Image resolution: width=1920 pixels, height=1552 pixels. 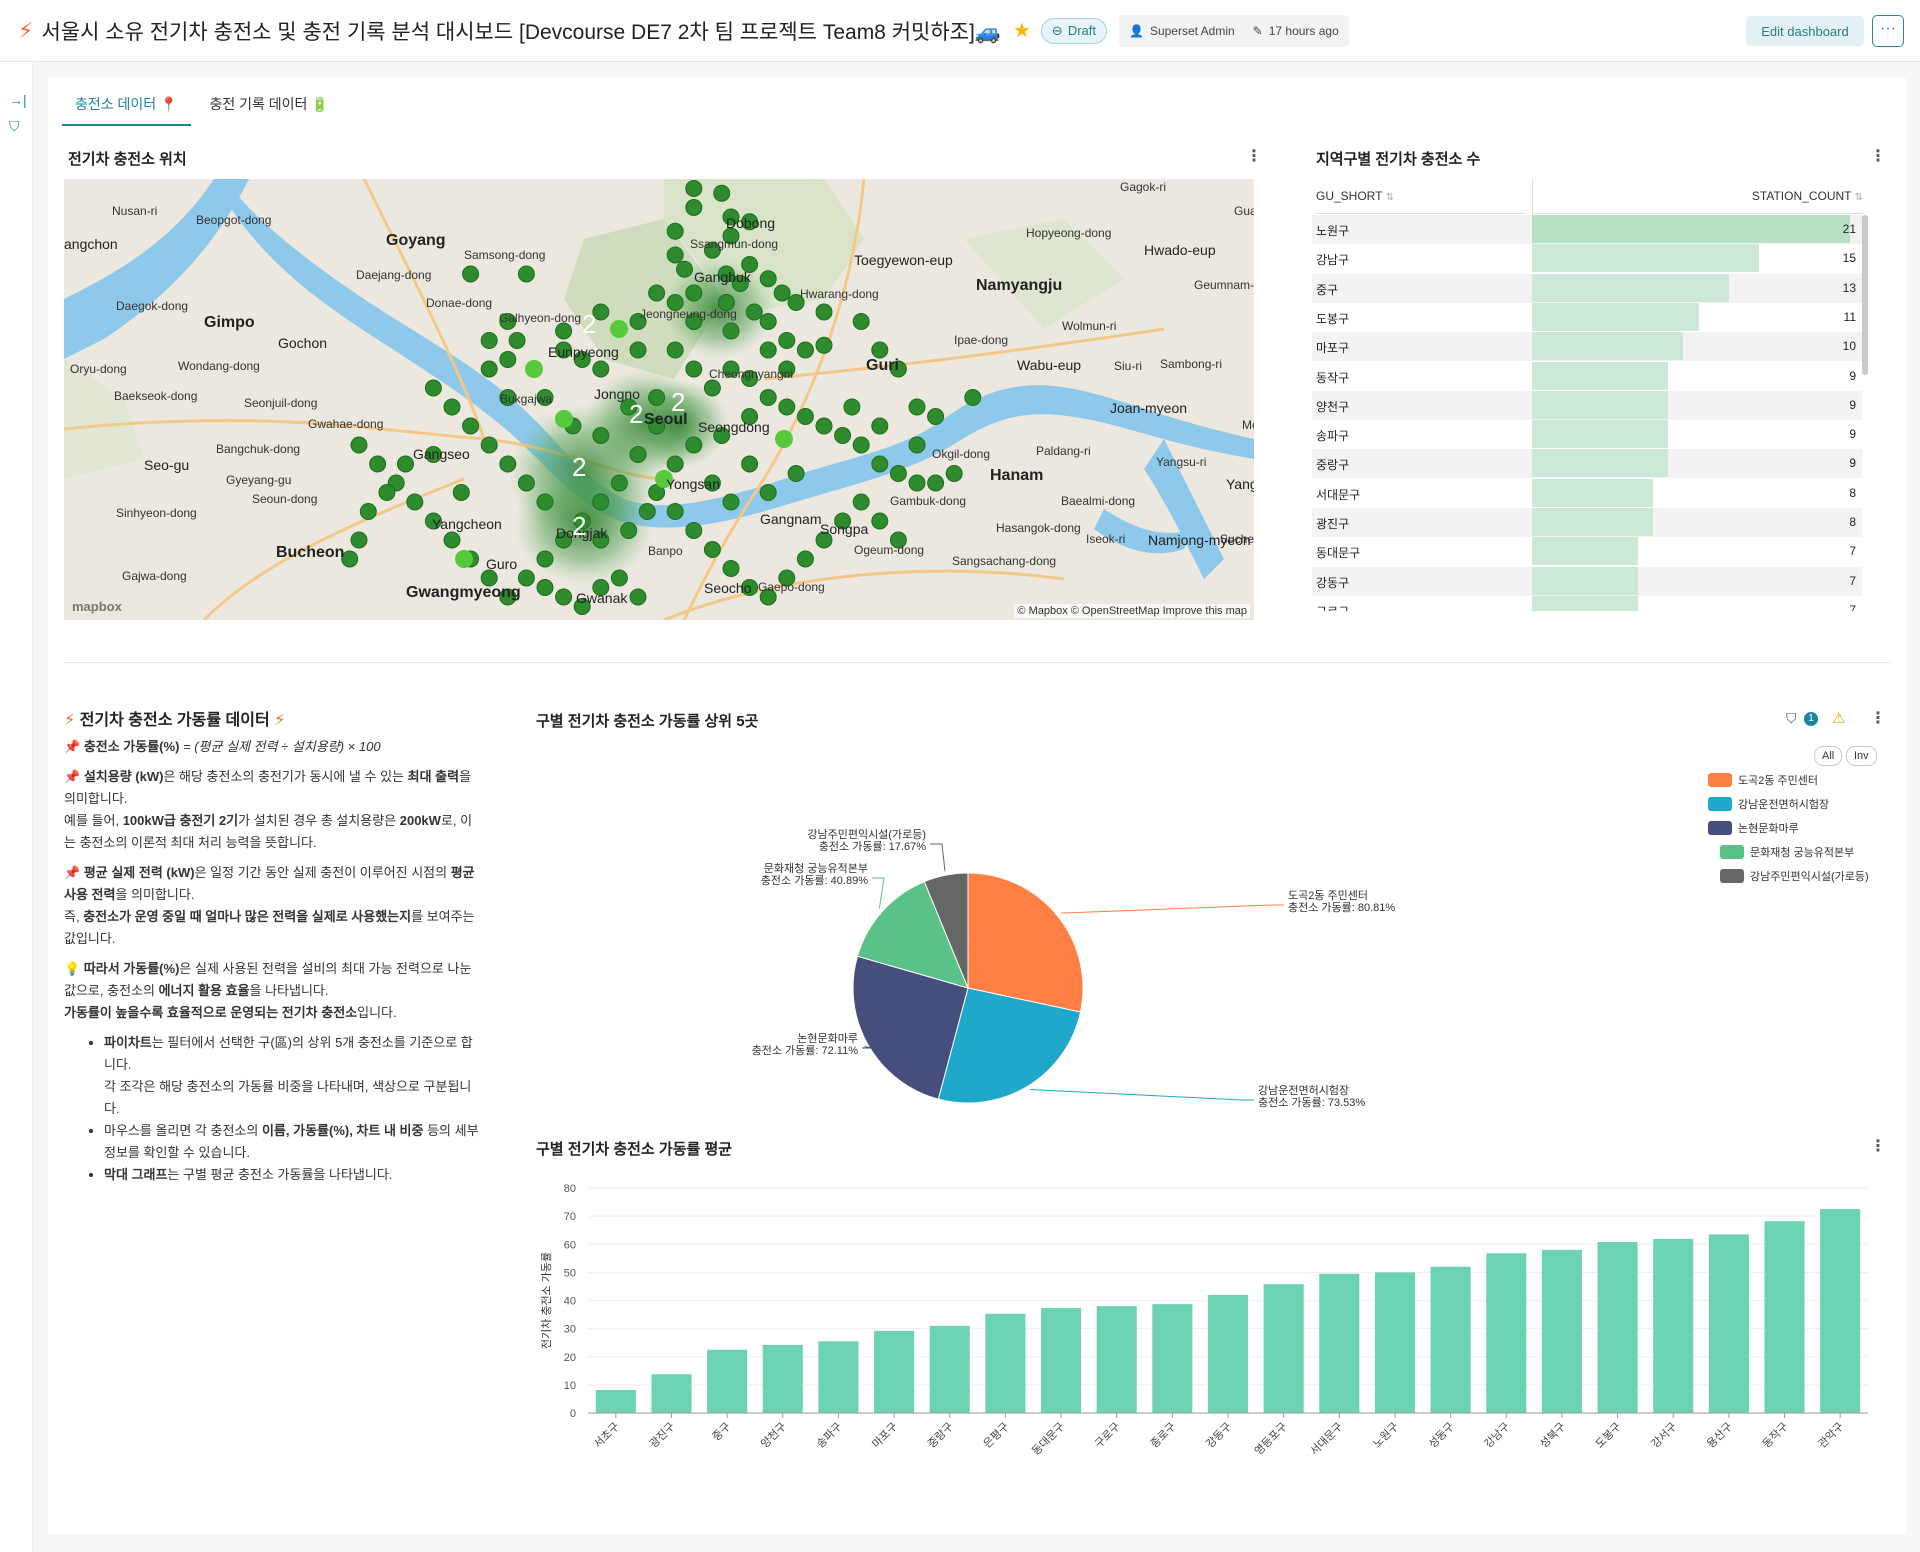 What do you see at coordinates (1587, 551) in the screenshot?
I see `table-row: 동대문구 7` at bounding box center [1587, 551].